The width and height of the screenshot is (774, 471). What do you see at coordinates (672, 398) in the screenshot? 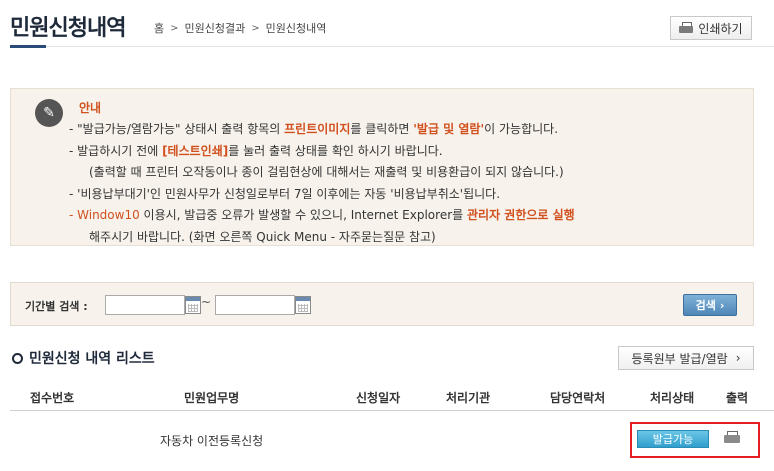
I see `column-header-status: 처리상태` at bounding box center [672, 398].